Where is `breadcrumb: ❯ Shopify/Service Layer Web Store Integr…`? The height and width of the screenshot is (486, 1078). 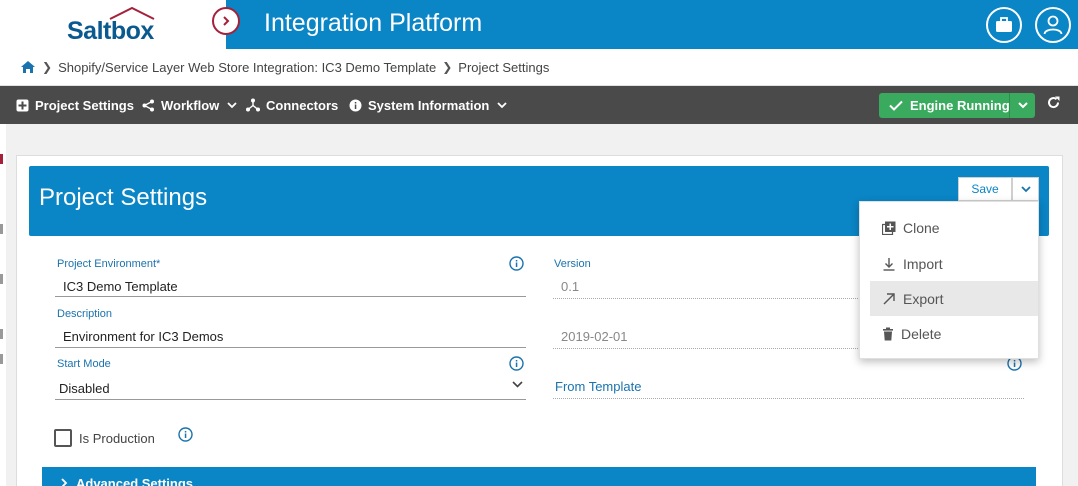 breadcrumb: ❯ Shopify/Service Layer Web Store Integr… is located at coordinates (539, 67).